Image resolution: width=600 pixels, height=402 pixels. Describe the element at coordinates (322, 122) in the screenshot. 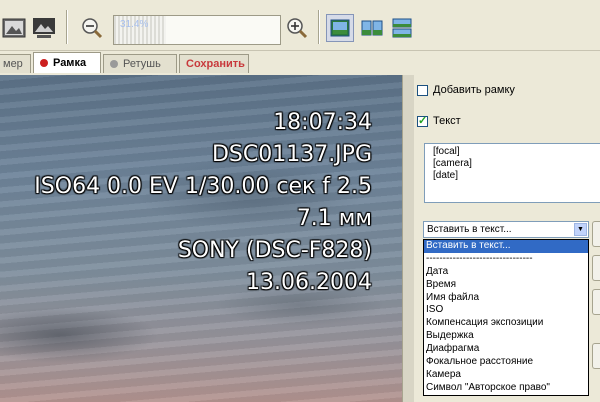

I see `overlay-time: 18:07:34` at that location.